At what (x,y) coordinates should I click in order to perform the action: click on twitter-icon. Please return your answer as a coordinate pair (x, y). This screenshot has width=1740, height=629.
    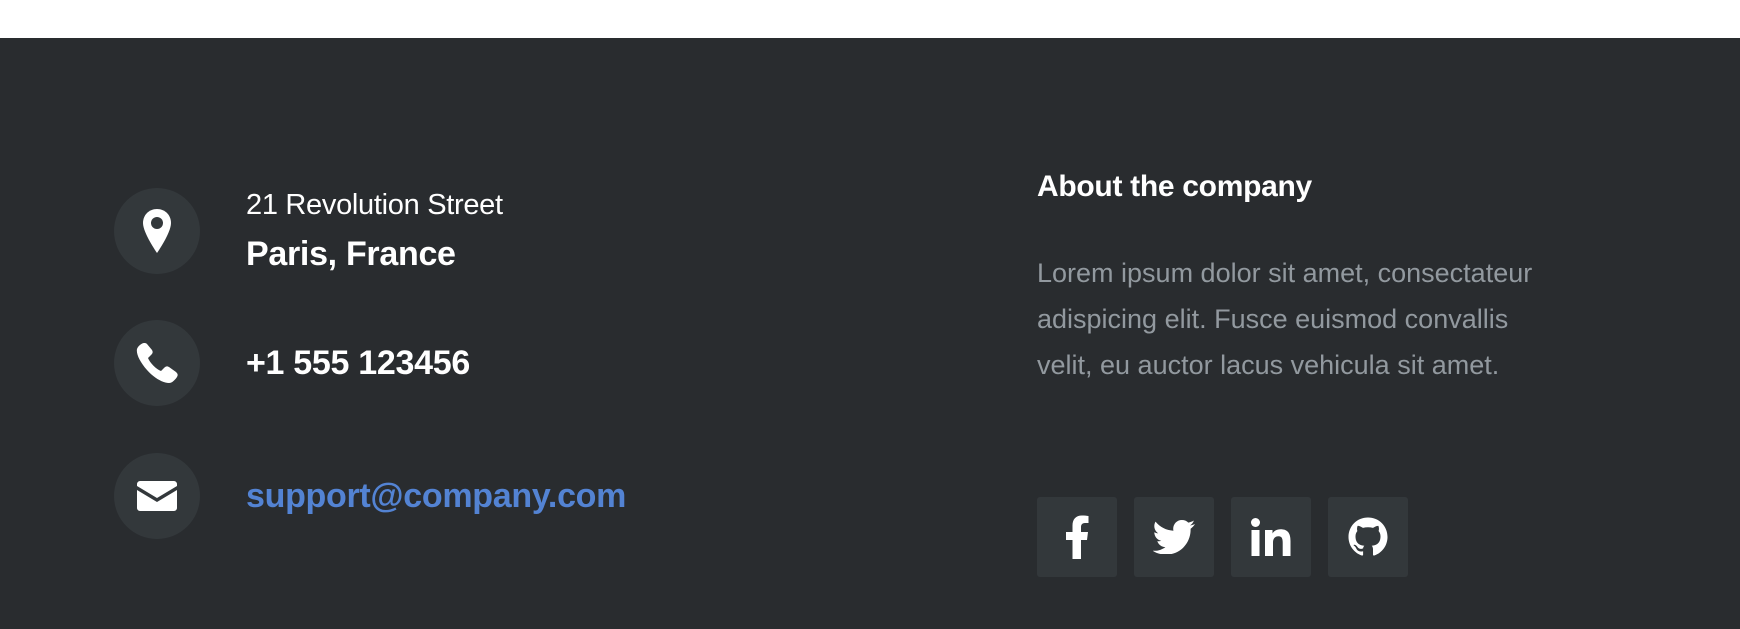
    Looking at the image, I should click on (1174, 537).